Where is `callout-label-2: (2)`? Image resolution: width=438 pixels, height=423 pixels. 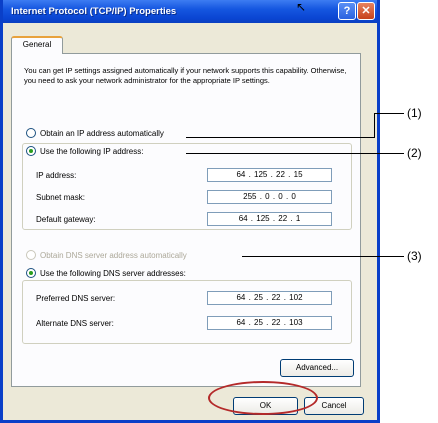
callout-label-2: (2) is located at coordinates (414, 153).